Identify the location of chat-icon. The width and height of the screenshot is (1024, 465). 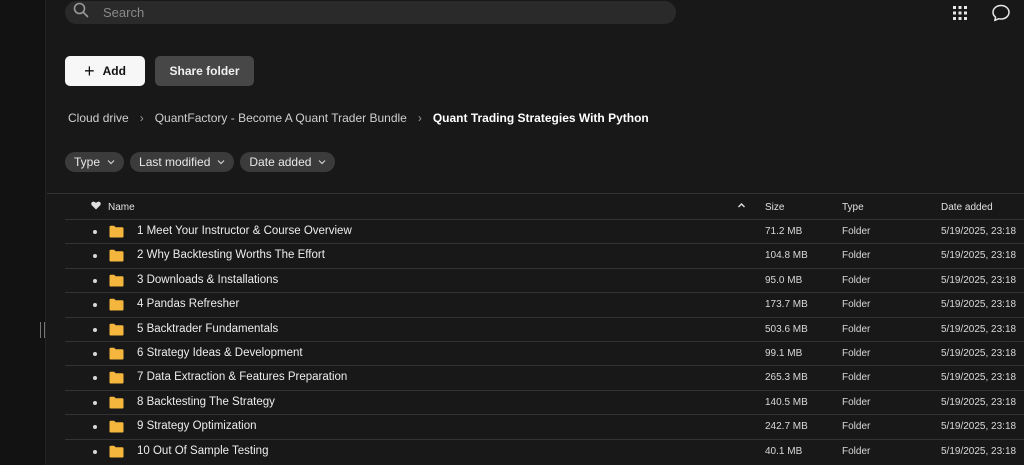
(1001, 13).